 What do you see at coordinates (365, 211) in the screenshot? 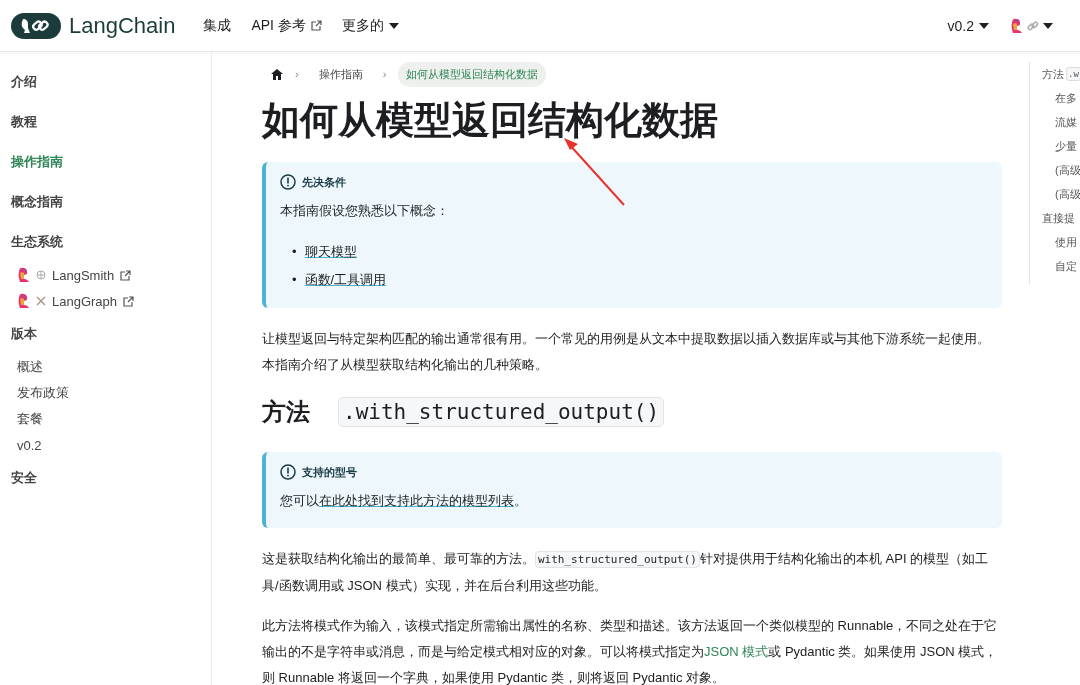
I see `admonition-text: 本指南假设您熟悉以下概念：` at bounding box center [365, 211].